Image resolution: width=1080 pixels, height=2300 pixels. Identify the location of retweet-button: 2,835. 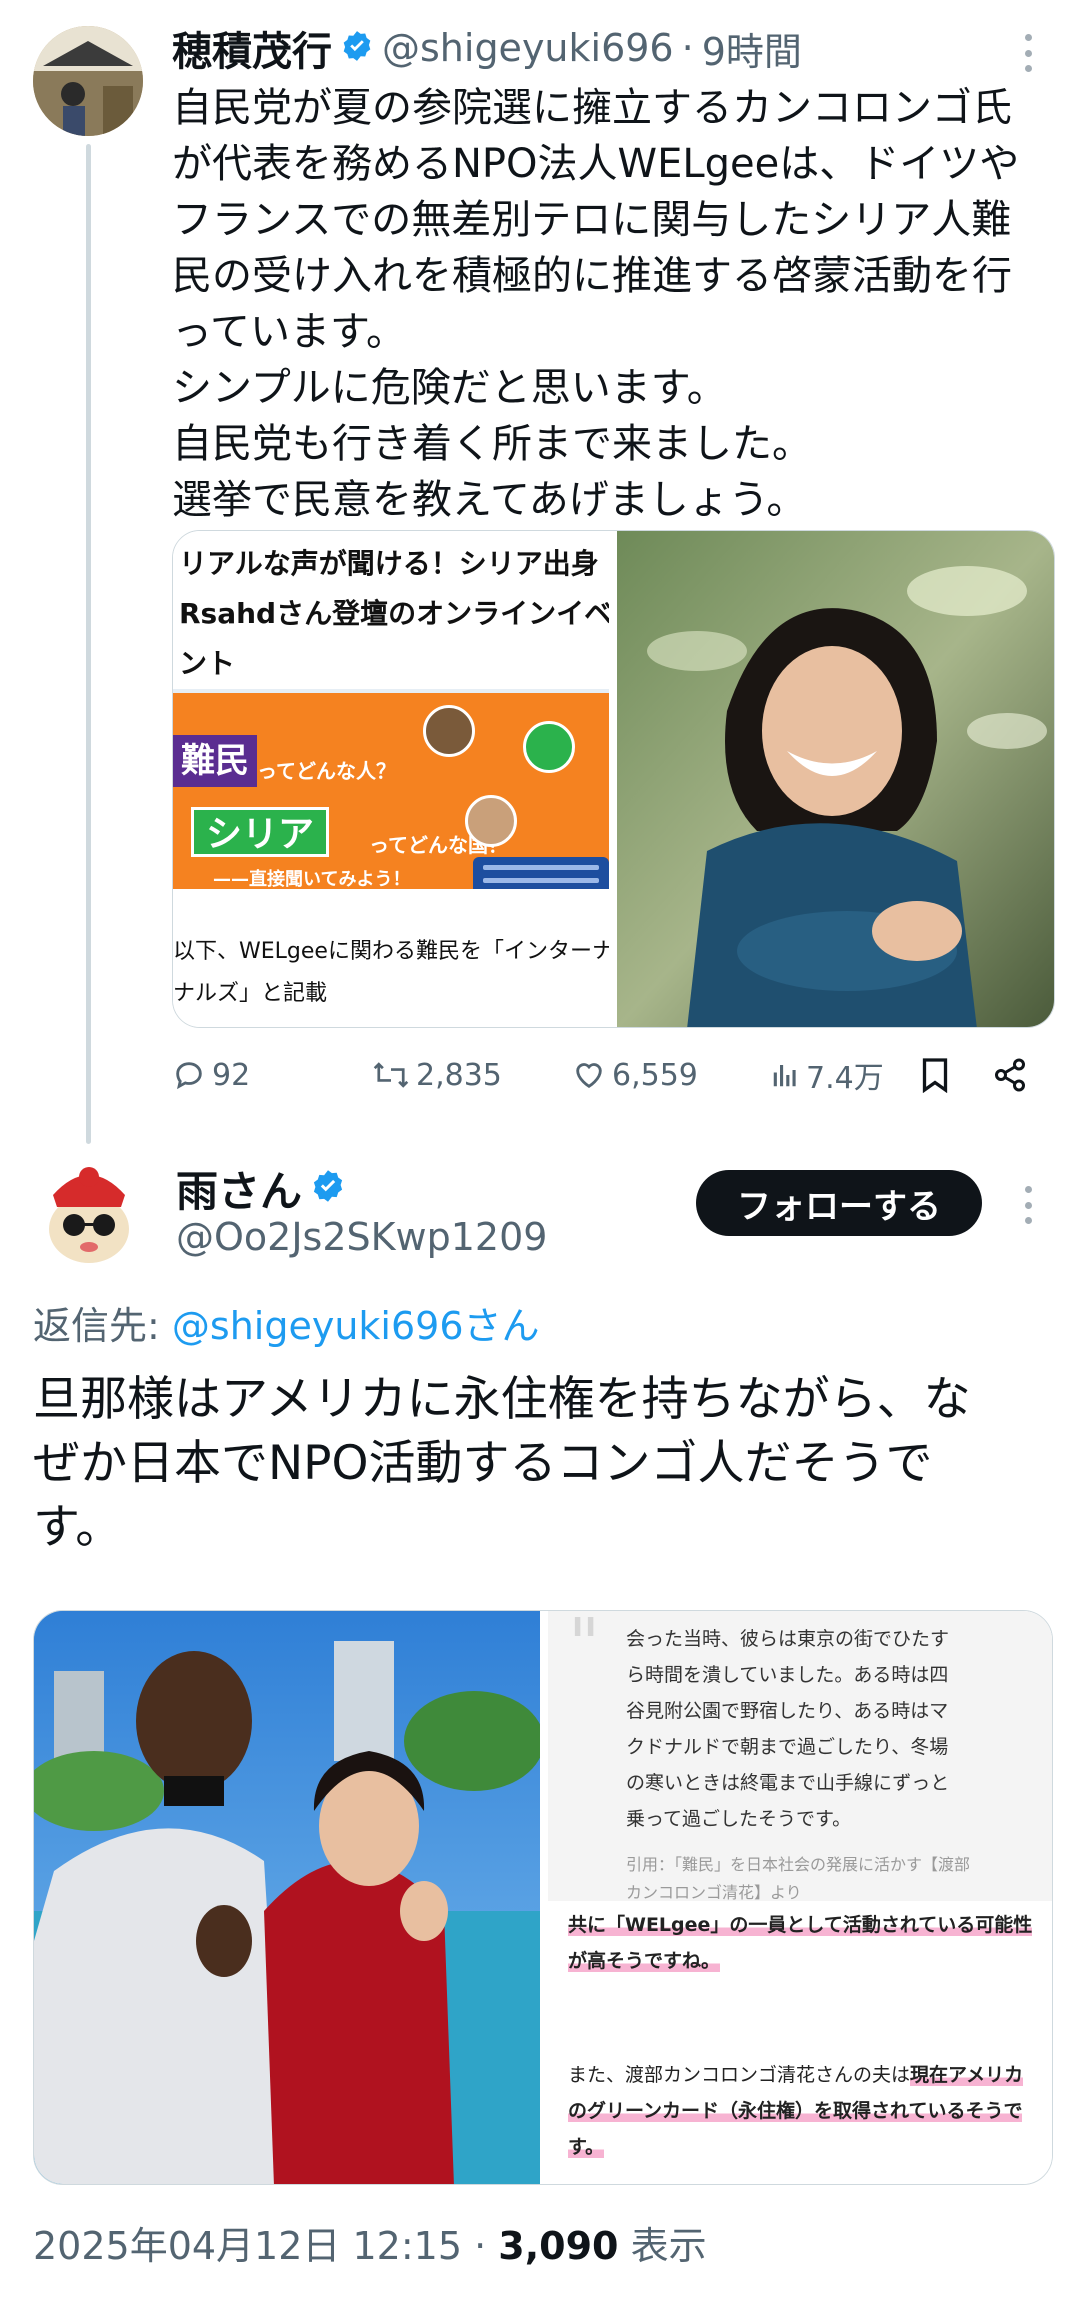
(437, 1075).